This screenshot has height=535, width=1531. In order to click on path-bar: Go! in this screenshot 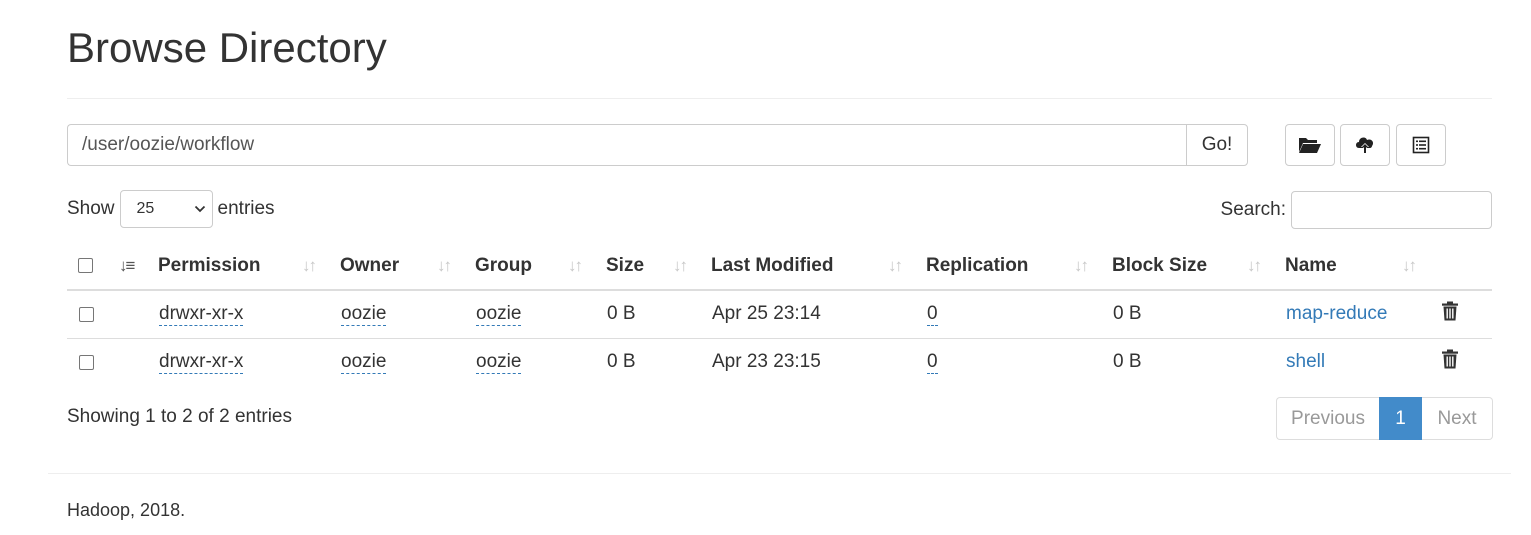, I will do `click(657, 145)`.